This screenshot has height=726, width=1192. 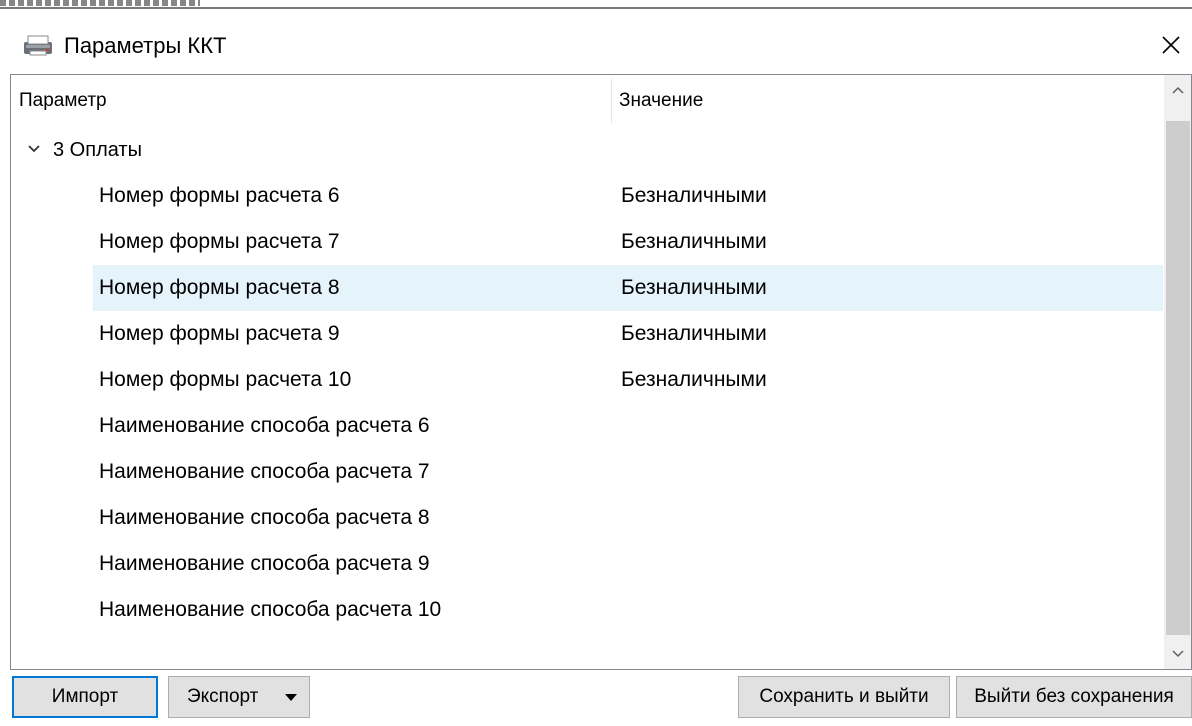 I want to click on row-name: Номер формы расчета 7, so click(x=219, y=241).